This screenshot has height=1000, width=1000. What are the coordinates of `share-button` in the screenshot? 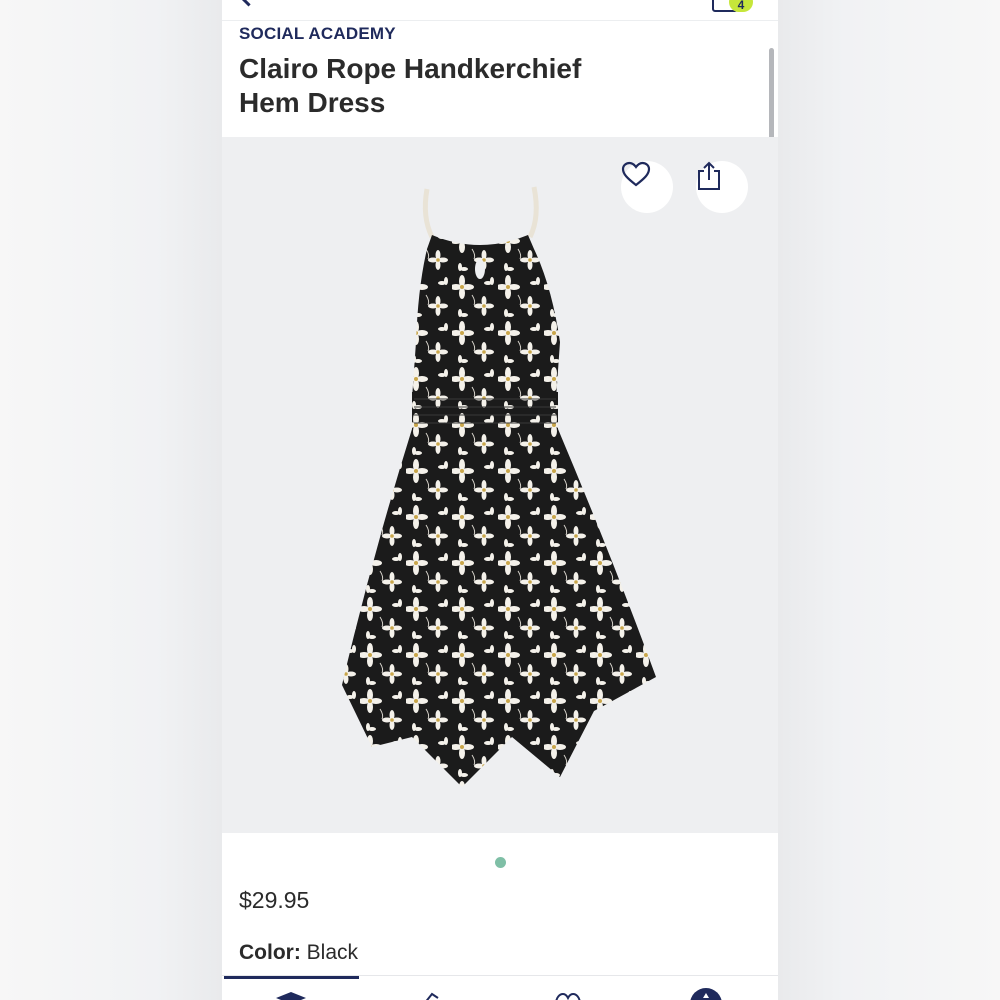 It's located at (722, 187).